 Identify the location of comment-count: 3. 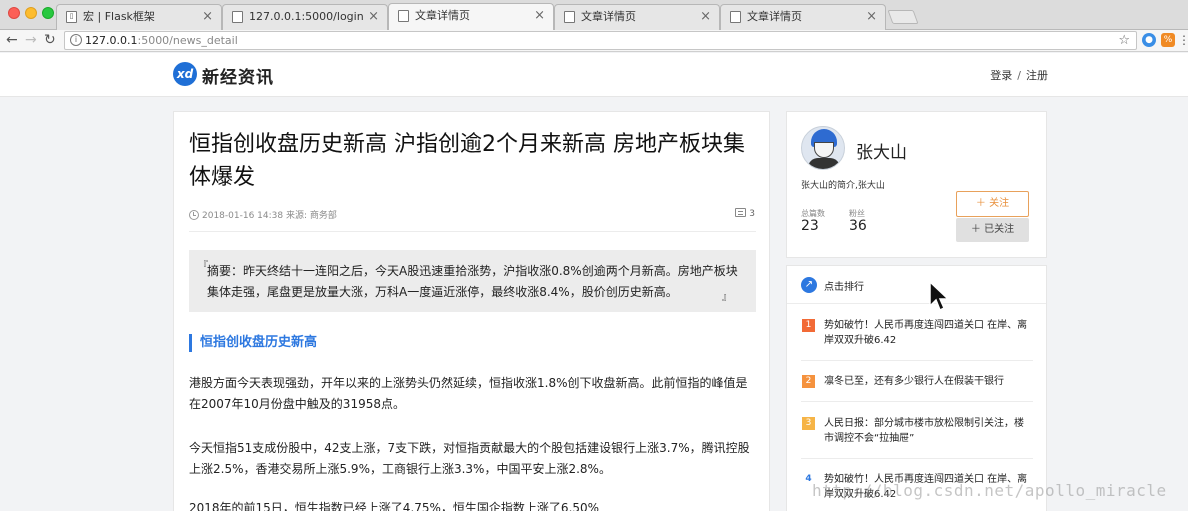
(745, 213).